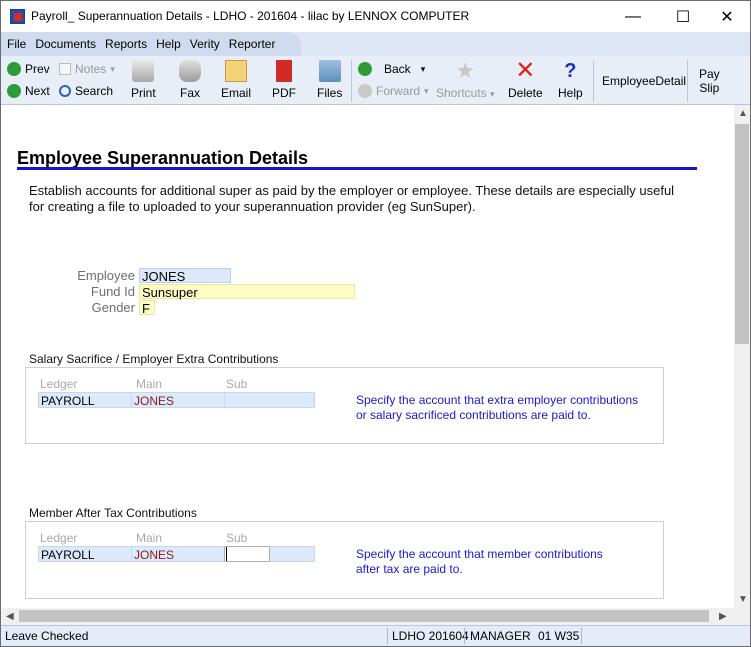 The height and width of the screenshot is (647, 751). I want to click on app-logo-icon, so click(17, 16).